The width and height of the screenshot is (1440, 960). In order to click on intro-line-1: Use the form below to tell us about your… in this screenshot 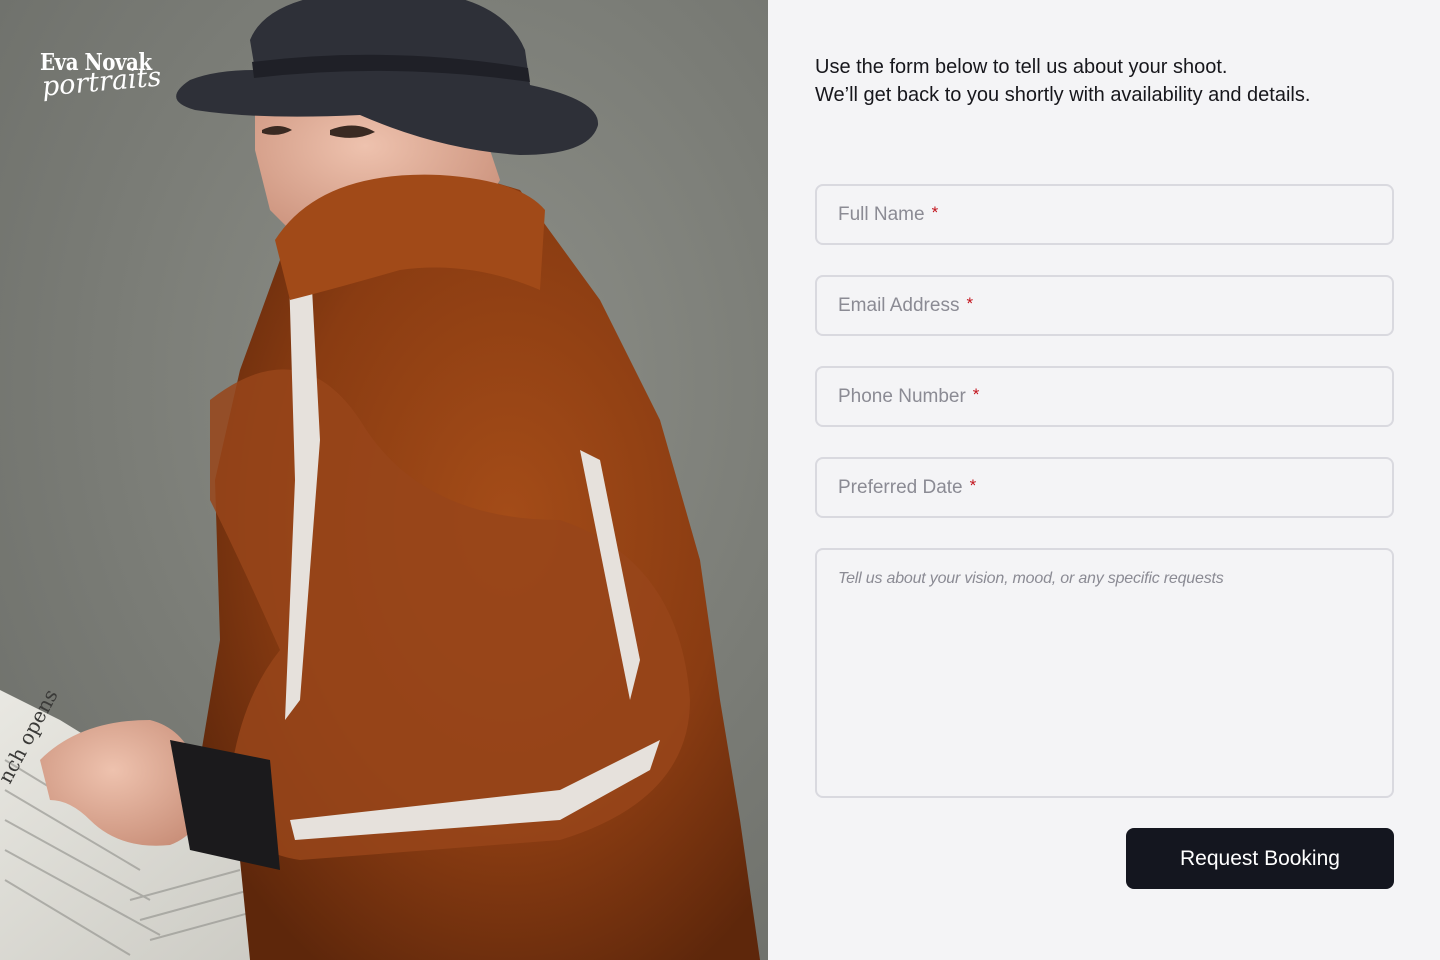, I will do `click(1021, 67)`.